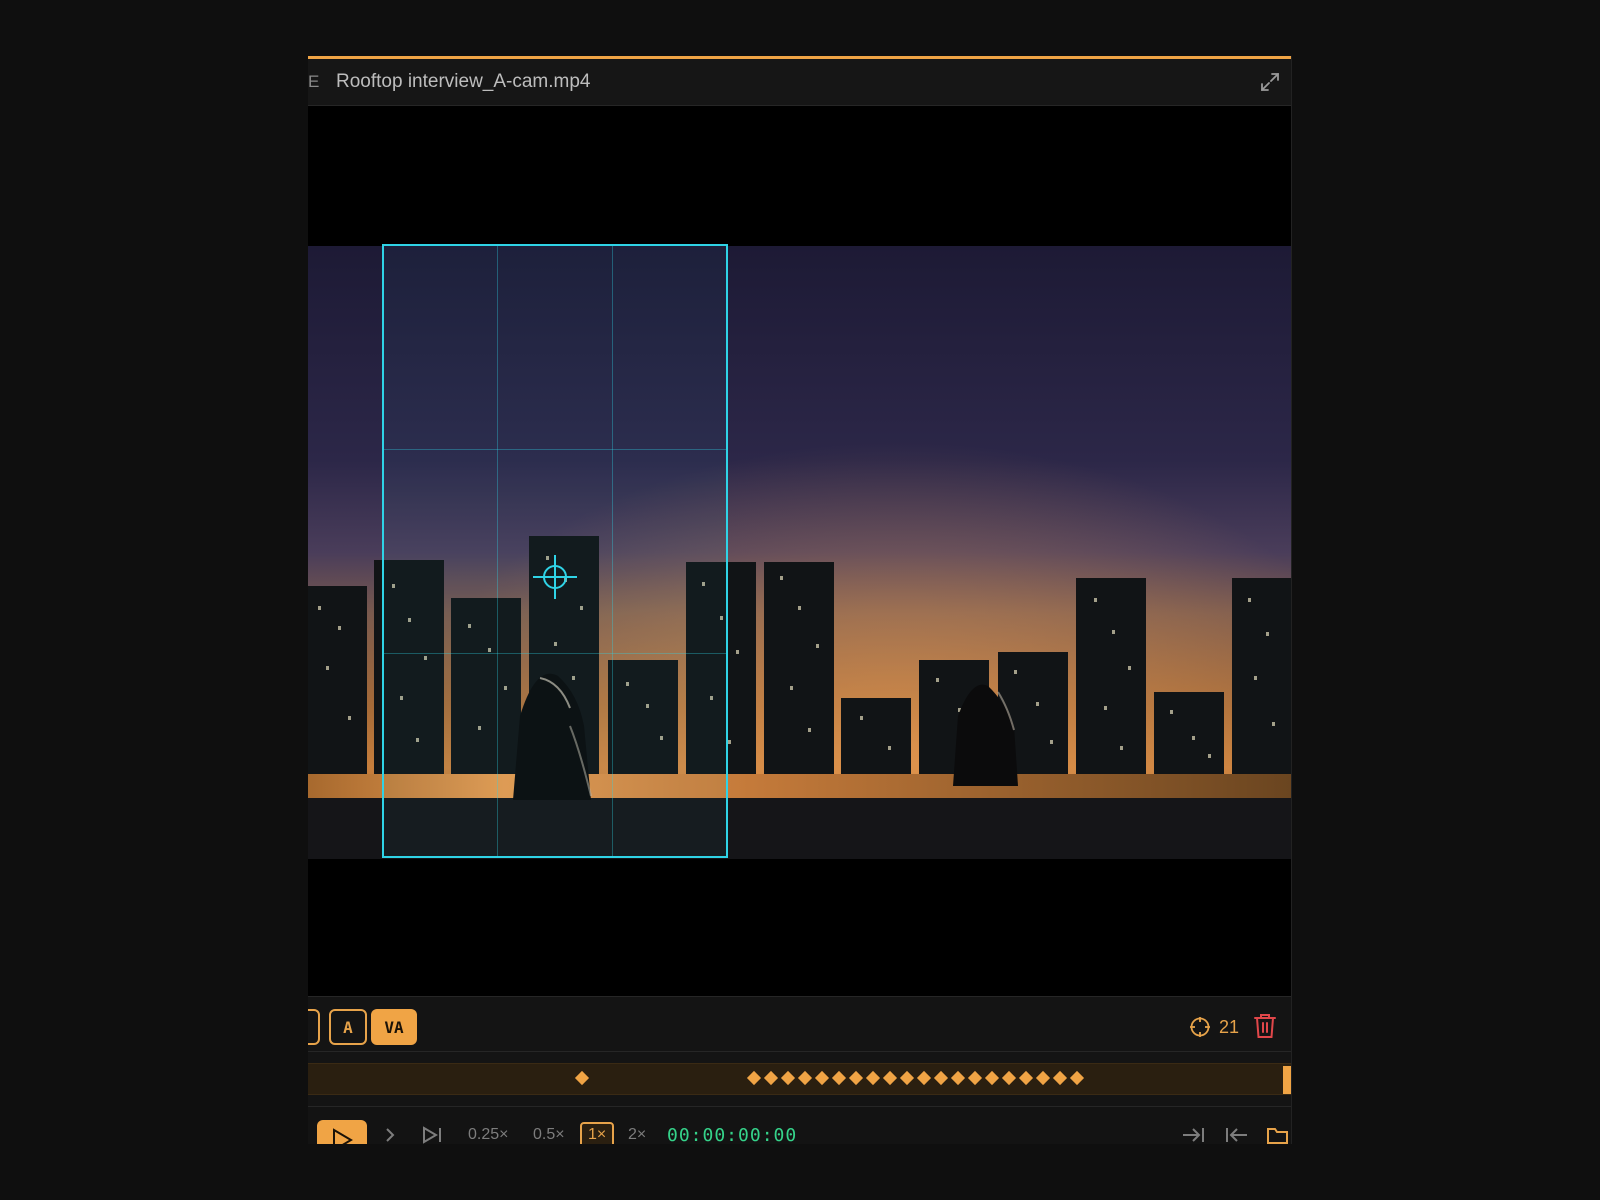 The height and width of the screenshot is (1200, 1600). What do you see at coordinates (1214, 1027) in the screenshot?
I see `keyframe-counter: 21` at bounding box center [1214, 1027].